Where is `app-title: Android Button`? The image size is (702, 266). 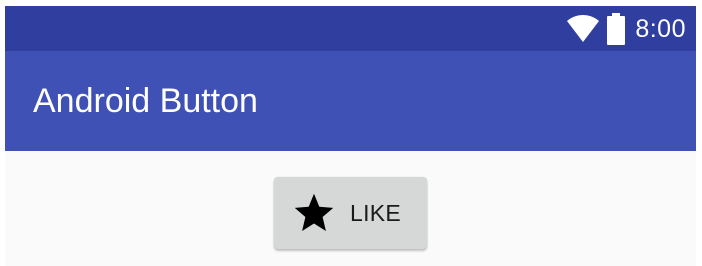
app-title: Android Button is located at coordinates (145, 101).